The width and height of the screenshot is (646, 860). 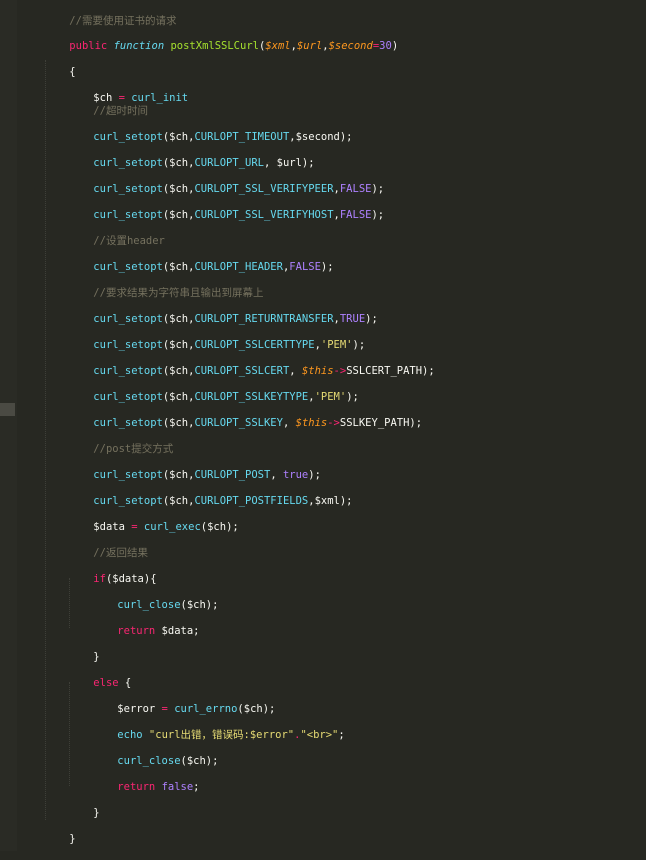 What do you see at coordinates (125, 579) in the screenshot?
I see `code-line: if($data){` at bounding box center [125, 579].